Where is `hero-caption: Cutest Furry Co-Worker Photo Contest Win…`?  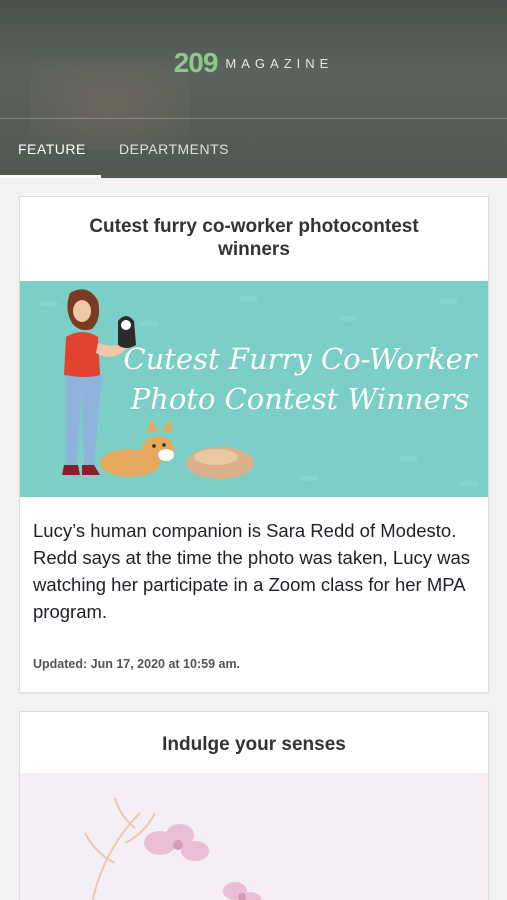 hero-caption: Cutest Furry Co-Worker Photo Contest Win… is located at coordinates (300, 379).